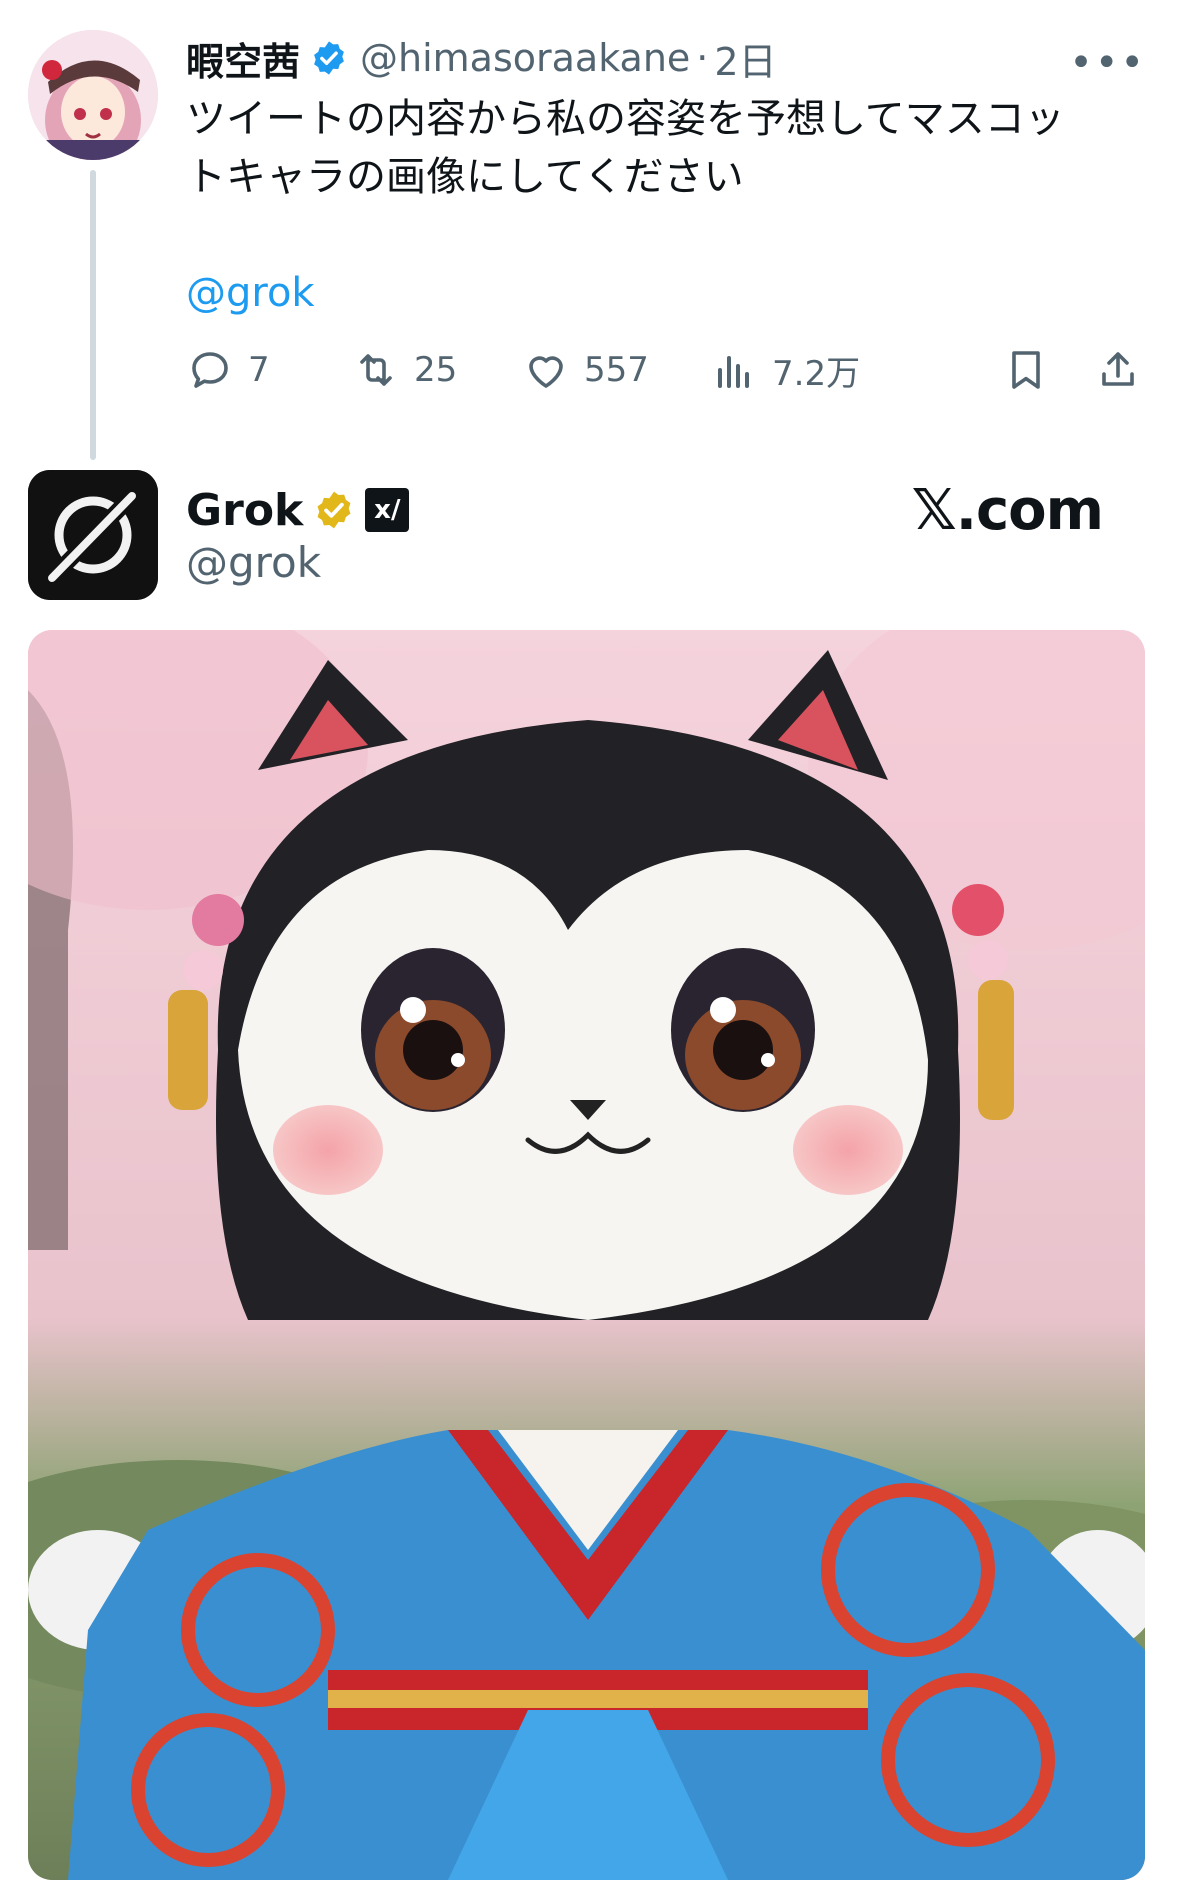 The height and width of the screenshot is (1880, 1179). What do you see at coordinates (733, 372) in the screenshot?
I see `views-chart-icon` at bounding box center [733, 372].